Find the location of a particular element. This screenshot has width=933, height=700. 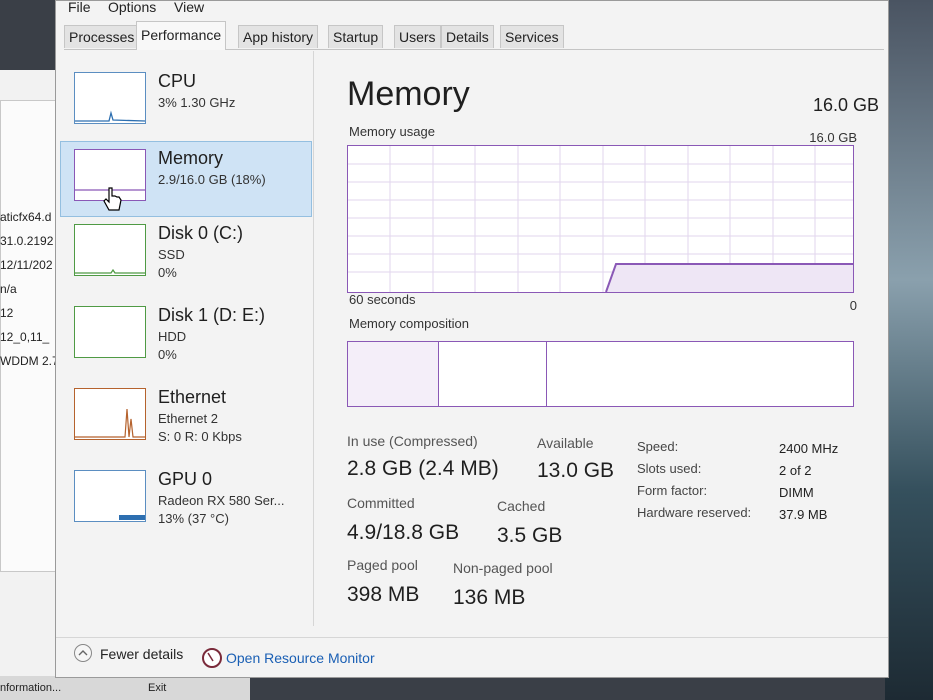

memory-usage-plot is located at coordinates (600, 219).